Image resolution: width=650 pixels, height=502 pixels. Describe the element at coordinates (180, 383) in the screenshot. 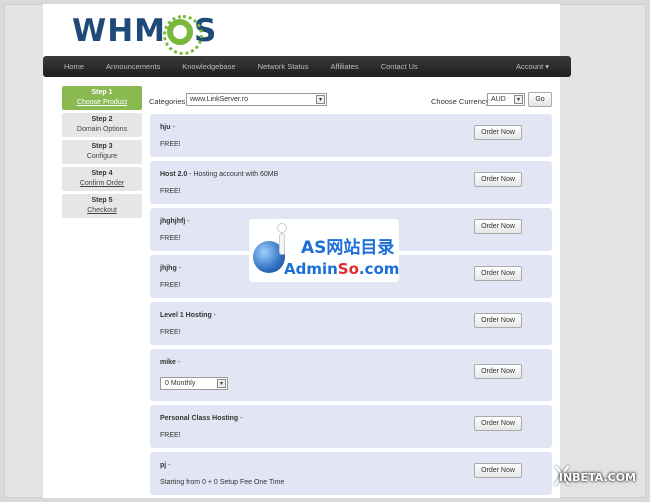

I see `billing-cycle-value: 0 Monthly` at that location.